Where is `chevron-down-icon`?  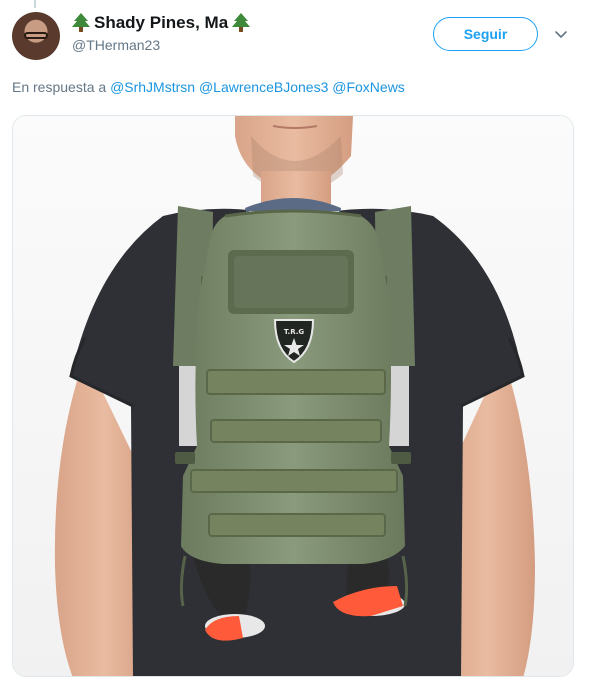 chevron-down-icon is located at coordinates (561, 34).